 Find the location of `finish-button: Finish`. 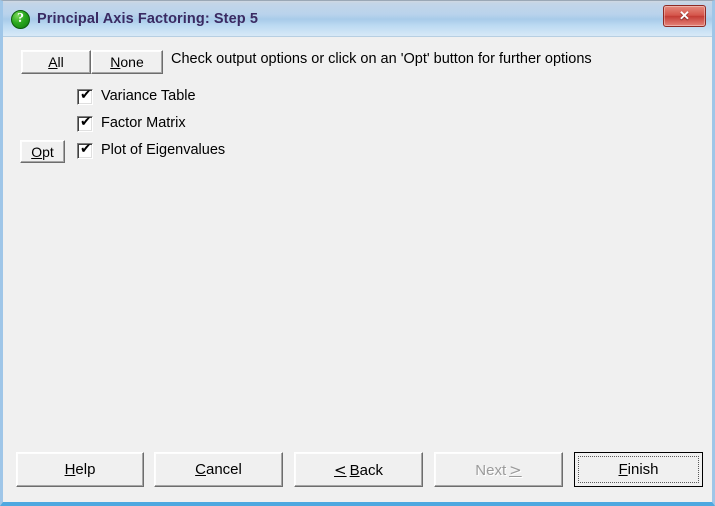

finish-button: Finish is located at coordinates (638, 469).